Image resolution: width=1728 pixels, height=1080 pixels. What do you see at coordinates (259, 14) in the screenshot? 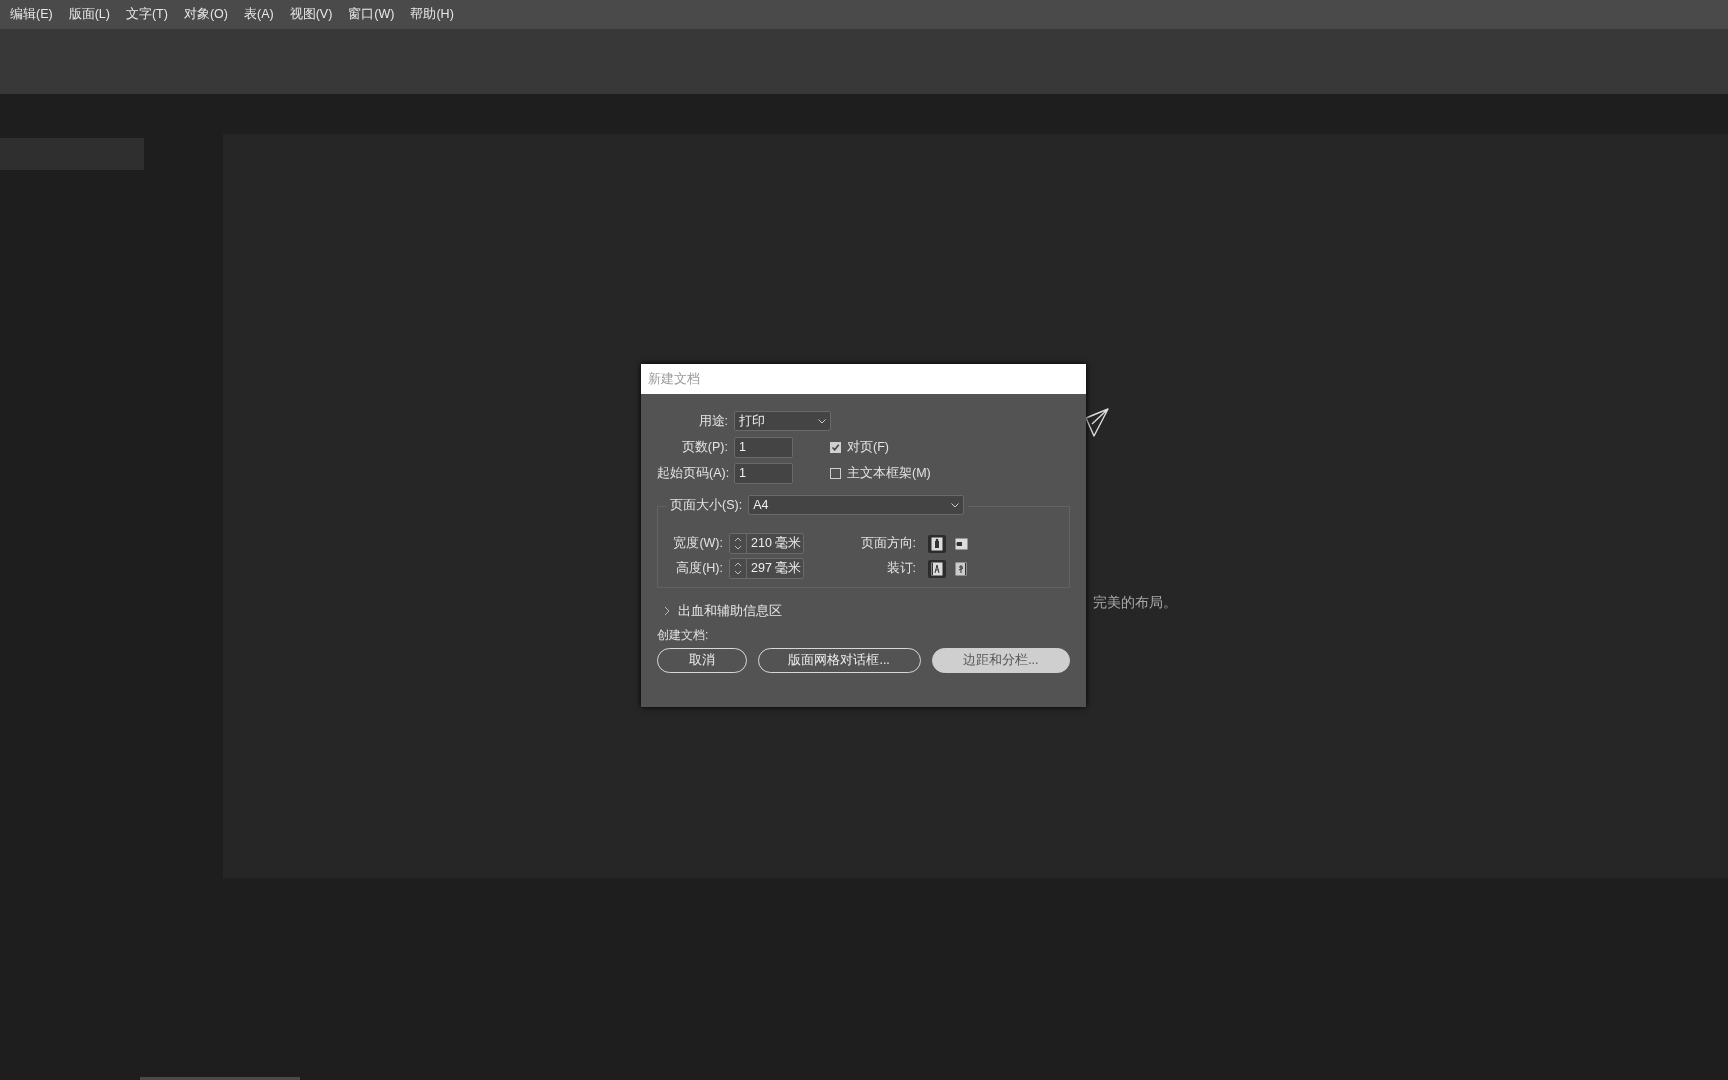
I see `menu-item: 表(A)` at bounding box center [259, 14].